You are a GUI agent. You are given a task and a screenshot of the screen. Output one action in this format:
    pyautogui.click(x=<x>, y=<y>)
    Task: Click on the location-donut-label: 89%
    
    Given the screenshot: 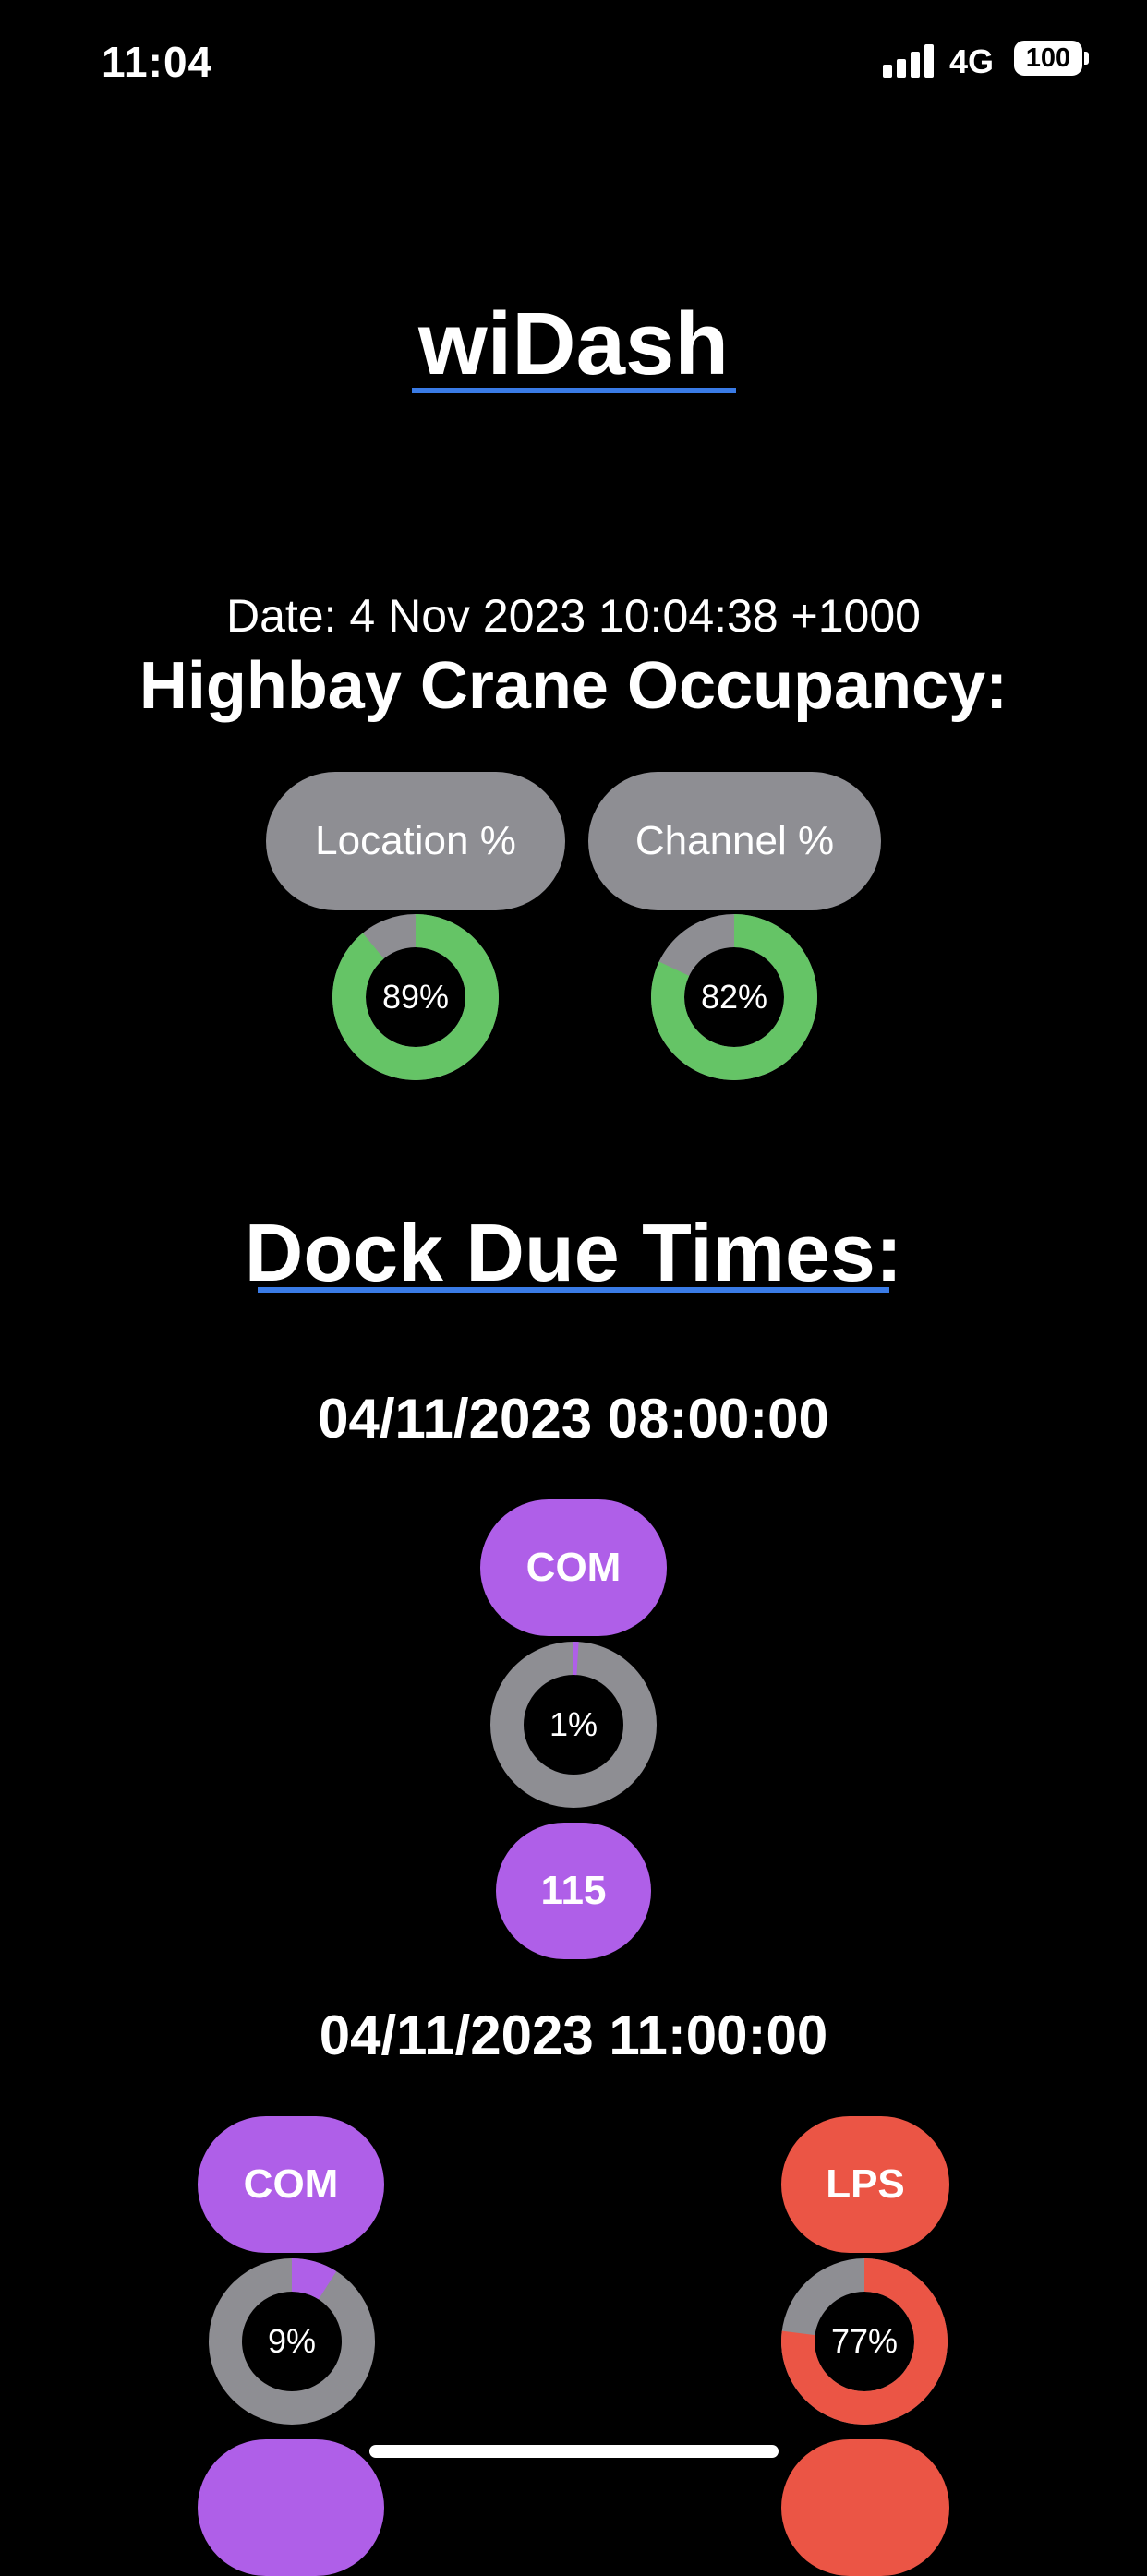 What is the action you would take?
    pyautogui.click(x=415, y=997)
    